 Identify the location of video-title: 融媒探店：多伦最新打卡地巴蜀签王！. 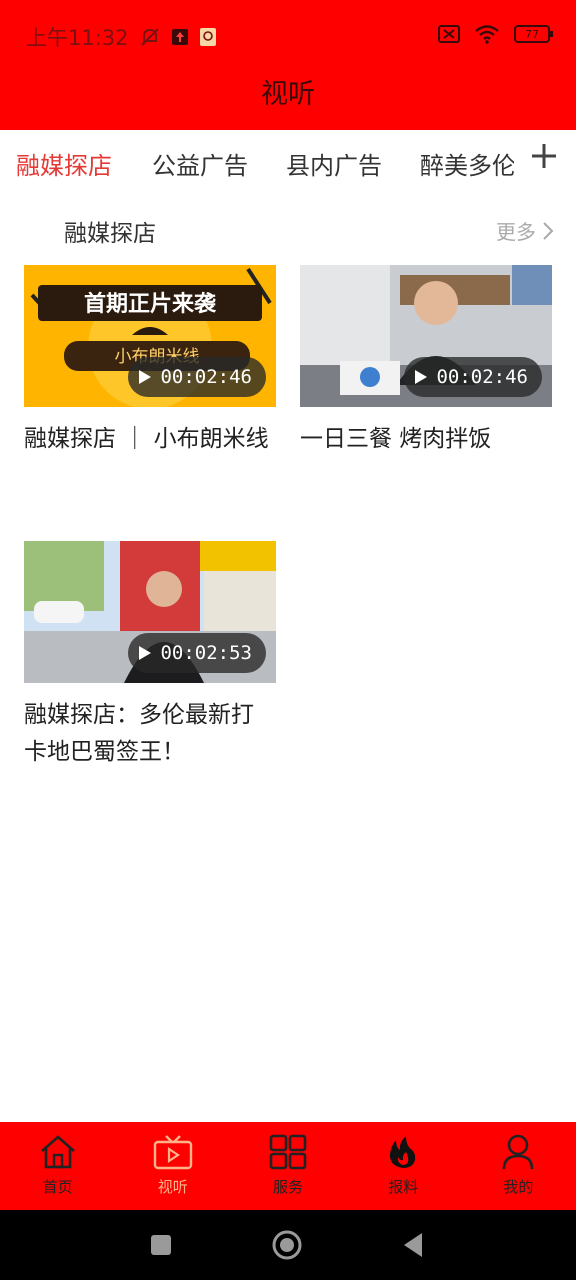
(150, 734).